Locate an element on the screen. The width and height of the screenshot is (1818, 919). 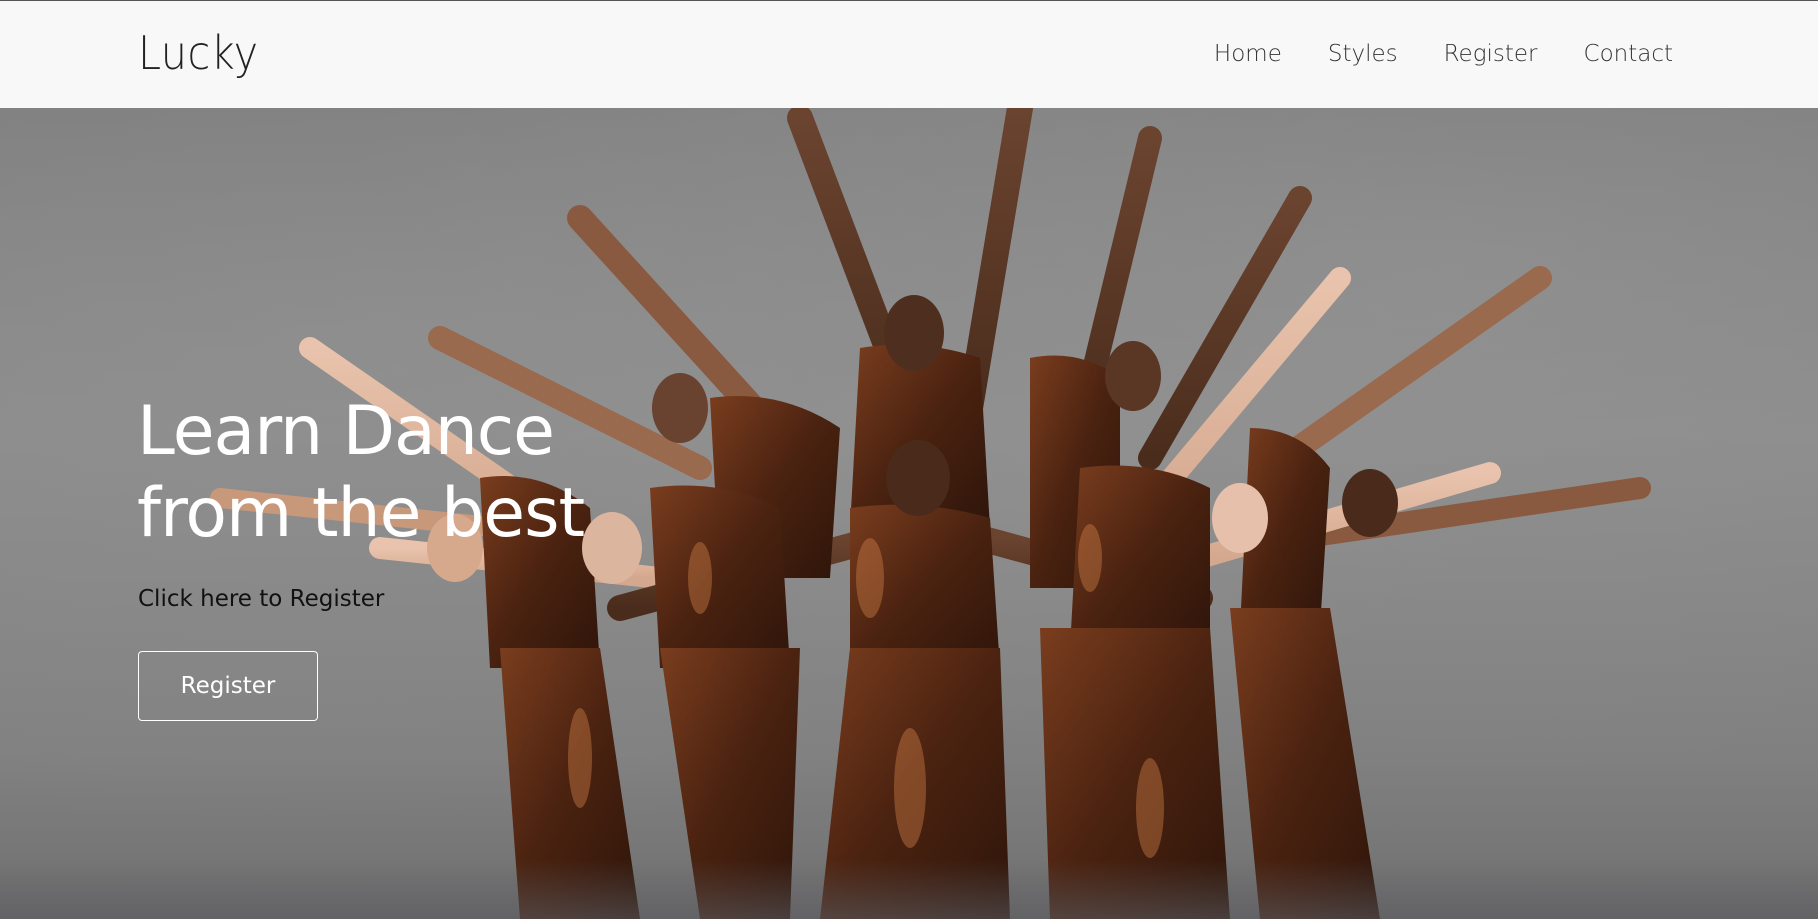
nav-menu: Home Styles Register Contact is located at coordinates (1420, 54).